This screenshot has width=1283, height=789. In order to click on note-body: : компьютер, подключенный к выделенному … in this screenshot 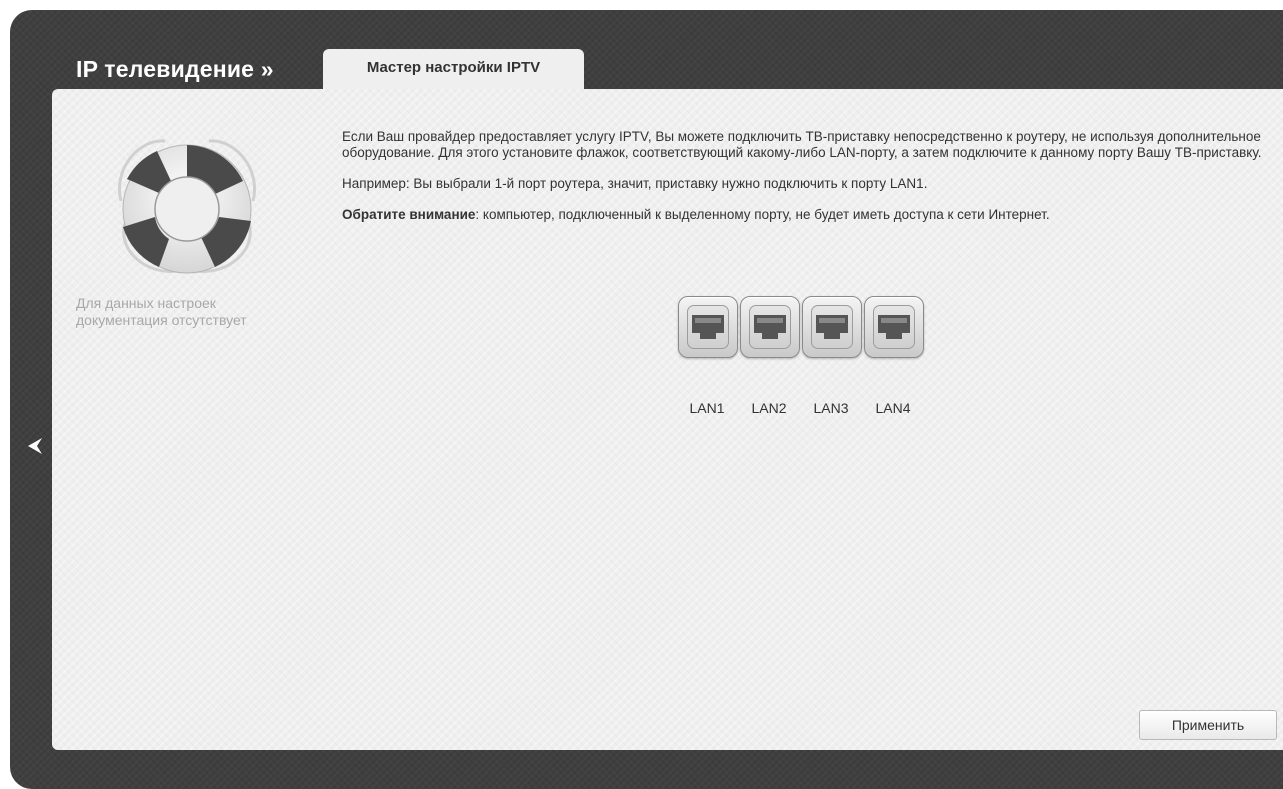, I will do `click(762, 214)`.